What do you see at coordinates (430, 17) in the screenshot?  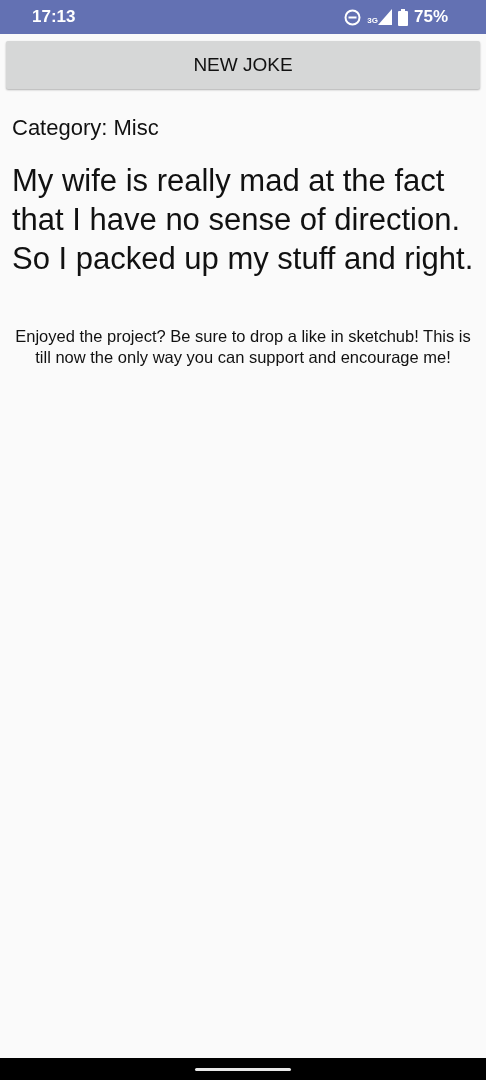 I see `battery-level: 75%` at bounding box center [430, 17].